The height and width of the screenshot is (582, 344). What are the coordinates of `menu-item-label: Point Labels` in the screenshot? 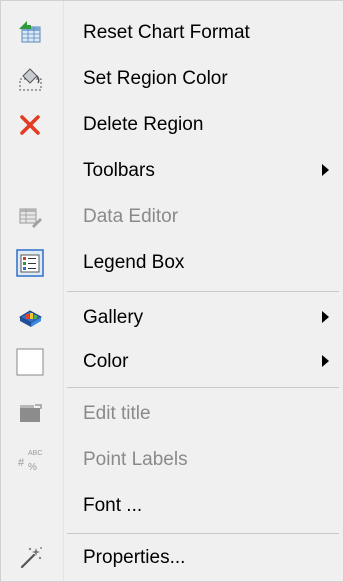 It's located at (135, 459).